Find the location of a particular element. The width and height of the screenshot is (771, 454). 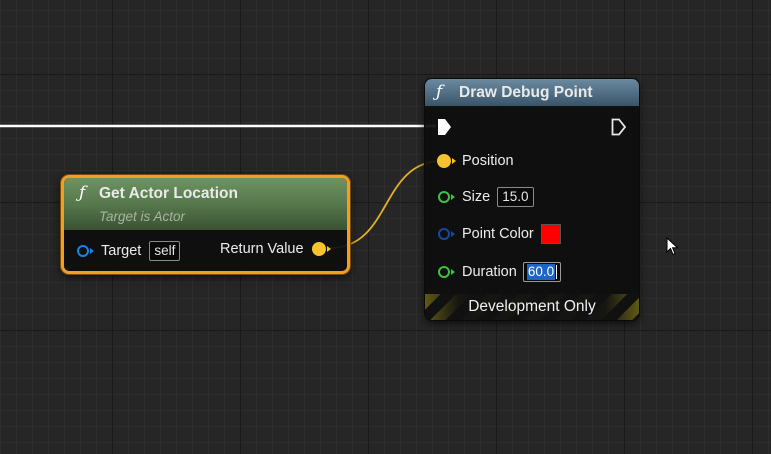

size-label: Size is located at coordinates (476, 197).